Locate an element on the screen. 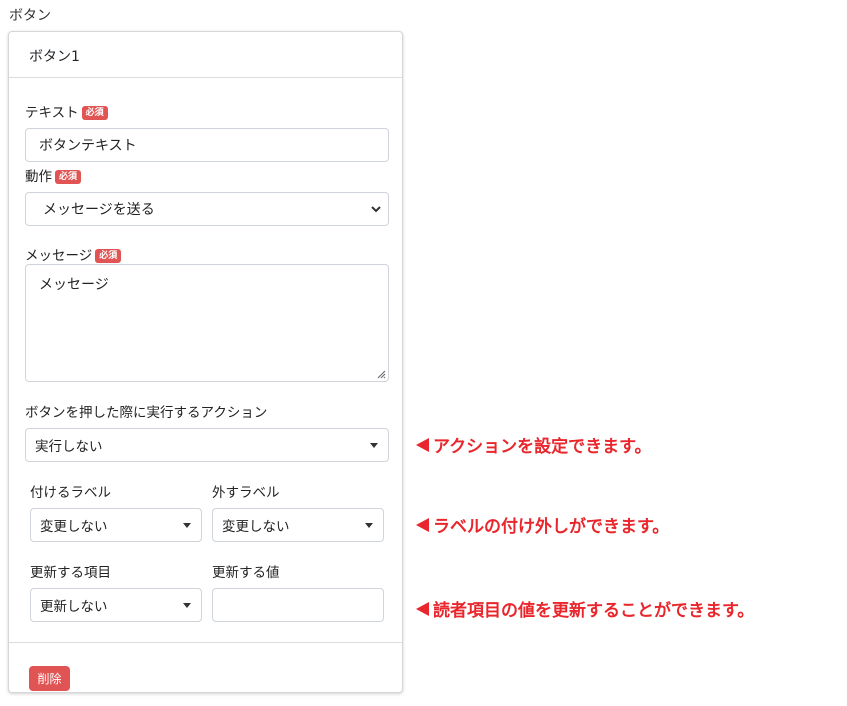 This screenshot has height=706, width=847. annotation-update: 読者項目の値を更新することができます。 is located at coordinates (585, 608).